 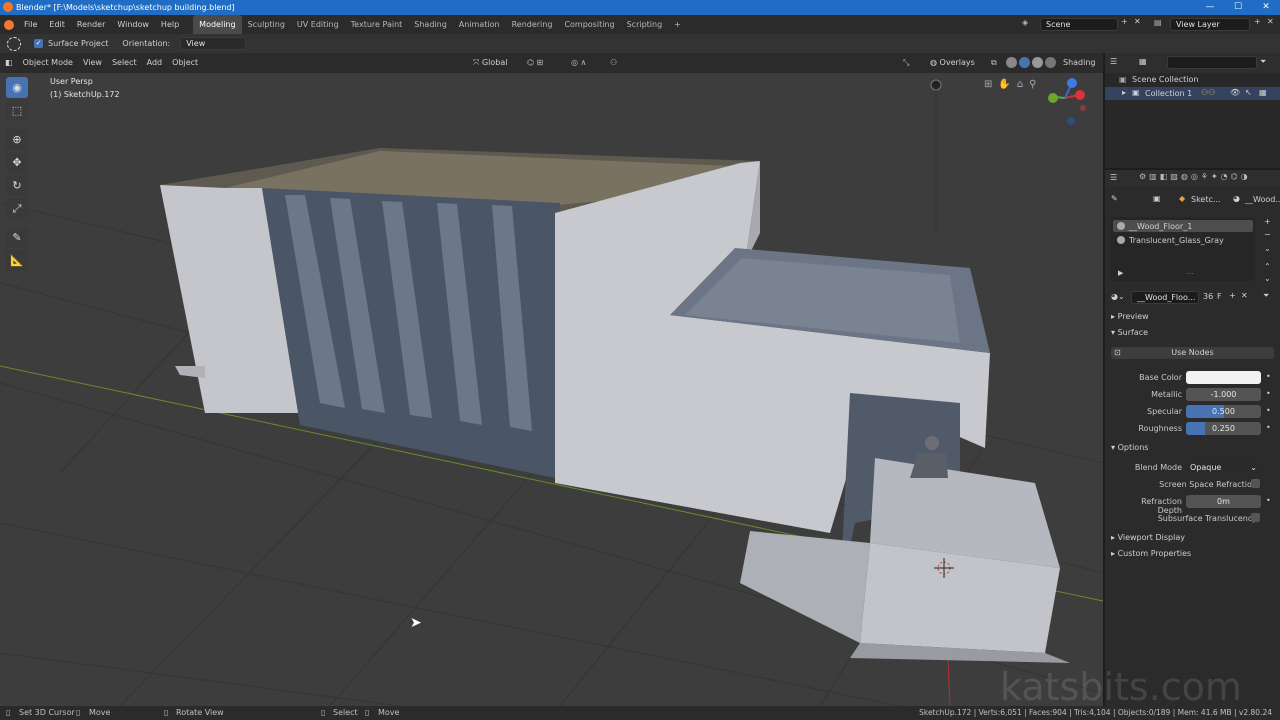 I want to click on menu-select: Select, so click(x=124, y=63).